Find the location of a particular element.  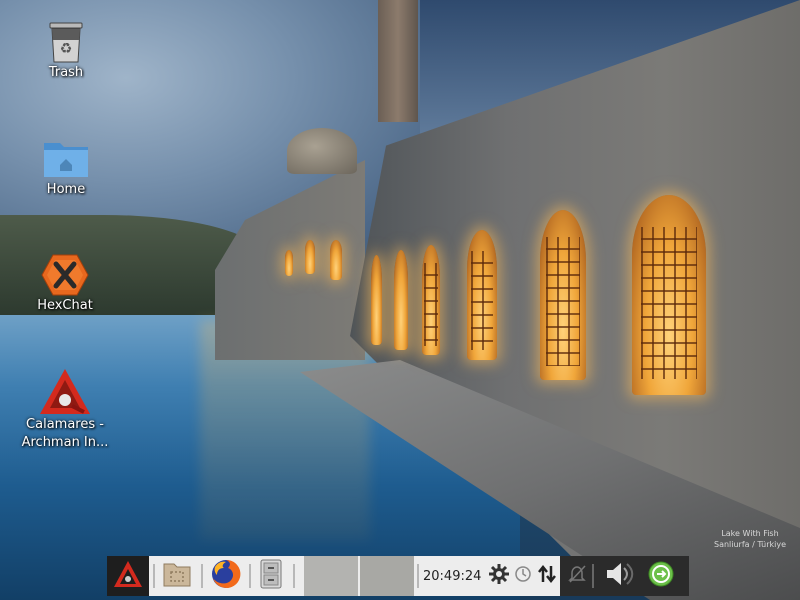

tray-notifications-button is located at coordinates (577, 576).